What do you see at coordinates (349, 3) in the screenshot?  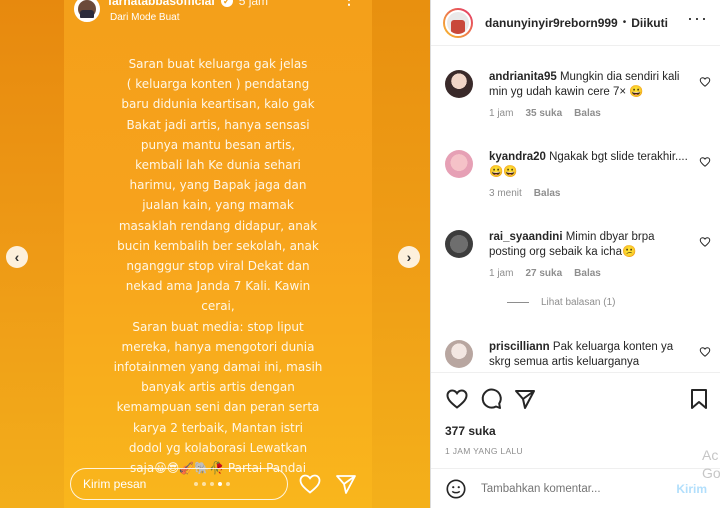 I see `story-more-icon: ⋮` at bounding box center [349, 3].